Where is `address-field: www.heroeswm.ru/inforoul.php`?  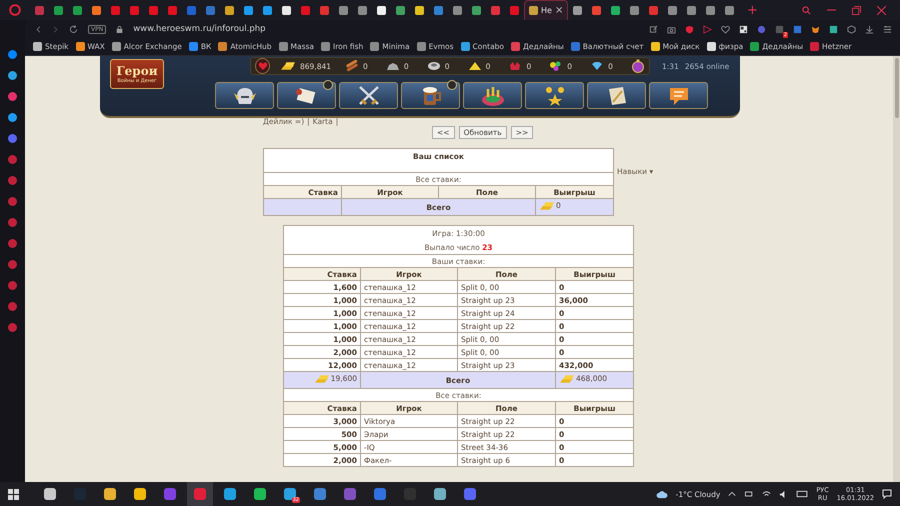 address-field: www.heroeswm.ru/inforoul.php is located at coordinates (199, 29).